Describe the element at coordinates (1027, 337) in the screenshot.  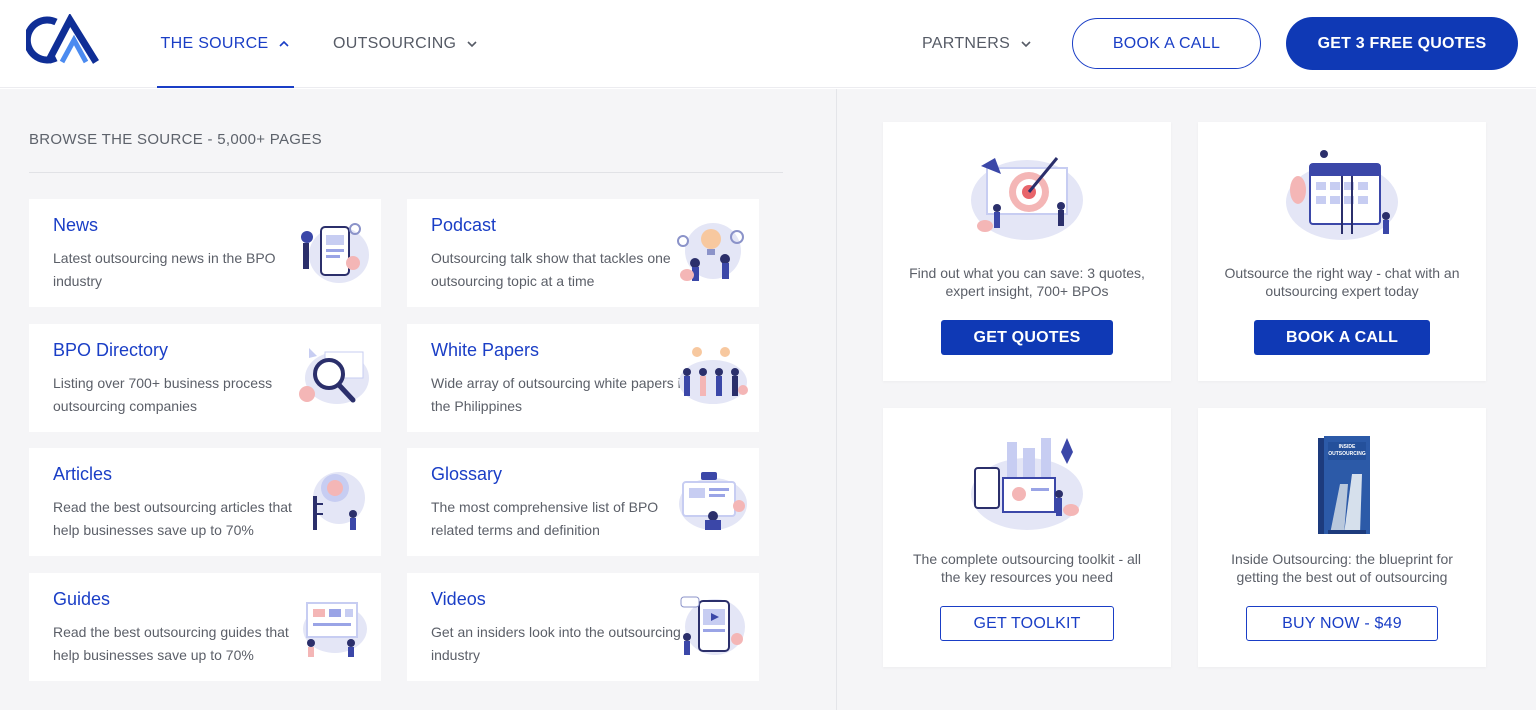
I see `get-quotes-button: GET QUOTES` at that location.